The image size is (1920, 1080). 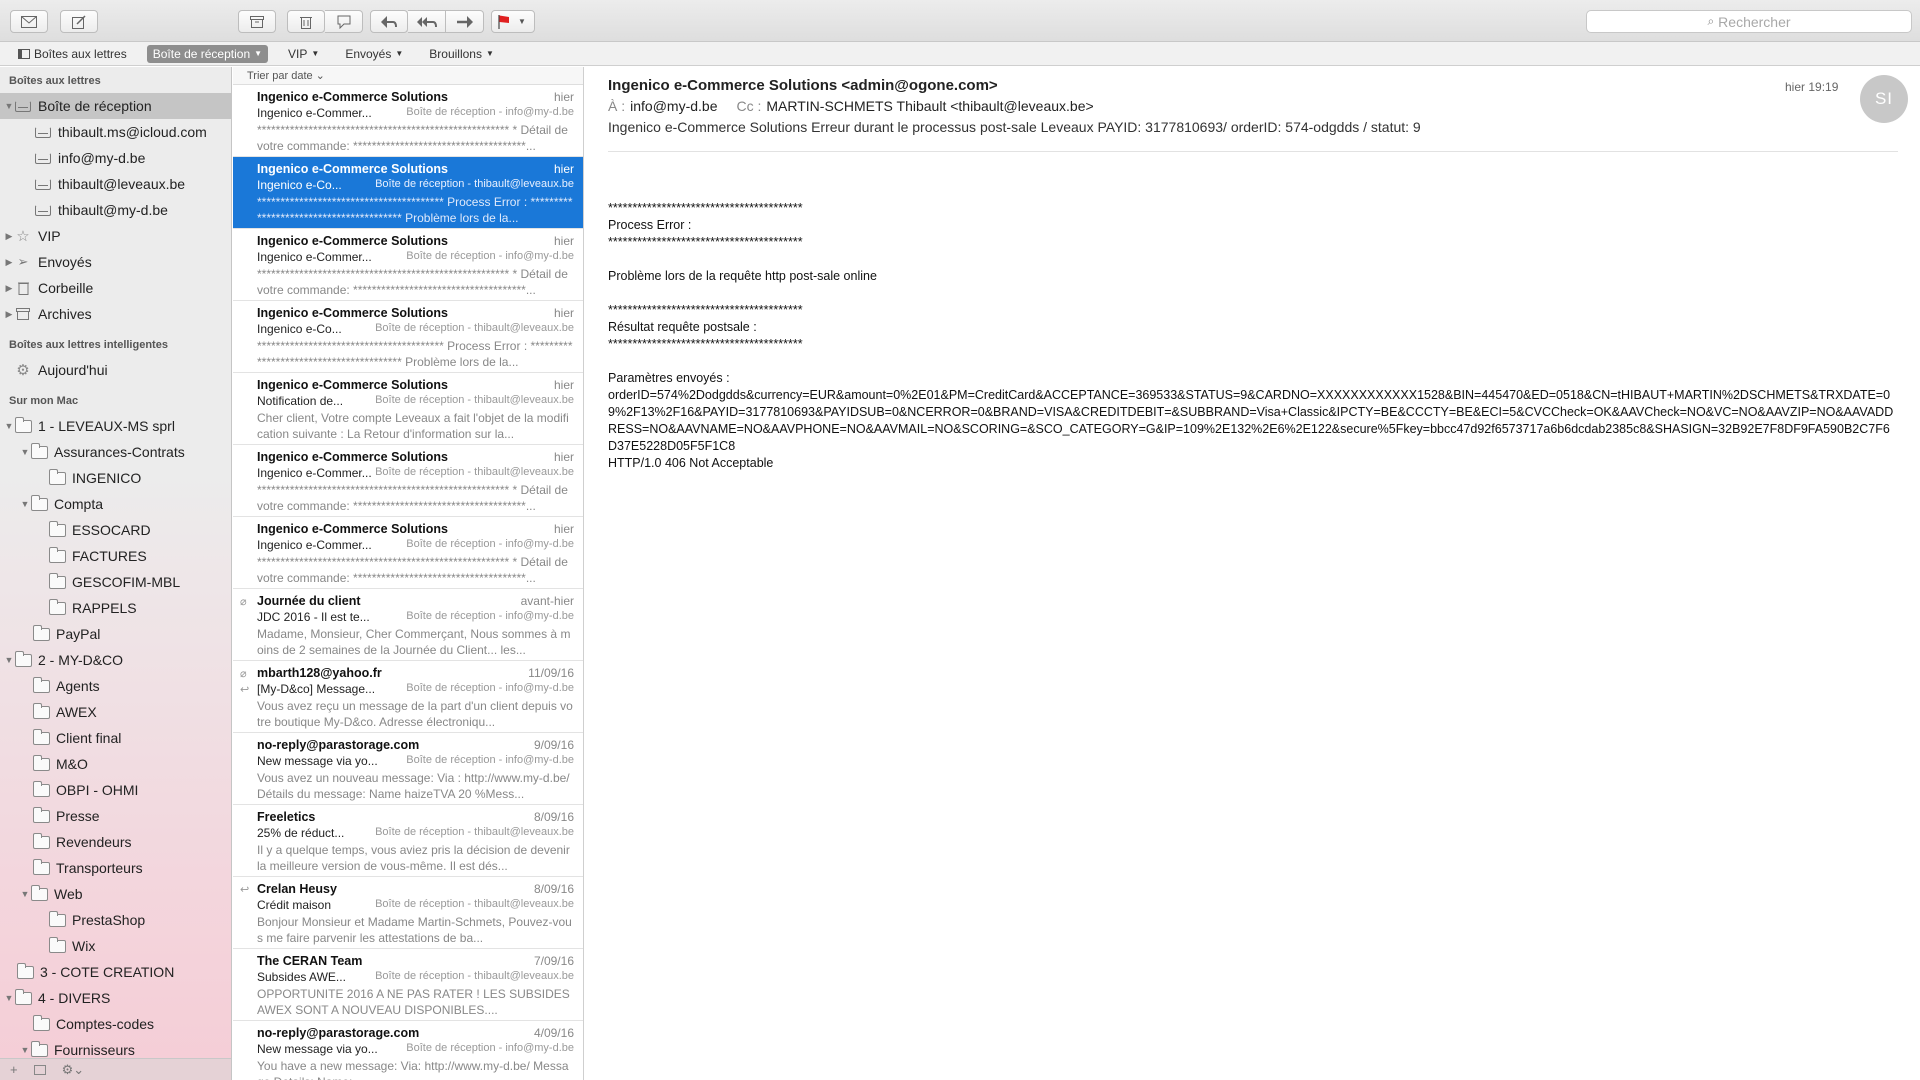 I want to click on fav-inbox: Boîte de réception ▼, so click(x=207, y=53).